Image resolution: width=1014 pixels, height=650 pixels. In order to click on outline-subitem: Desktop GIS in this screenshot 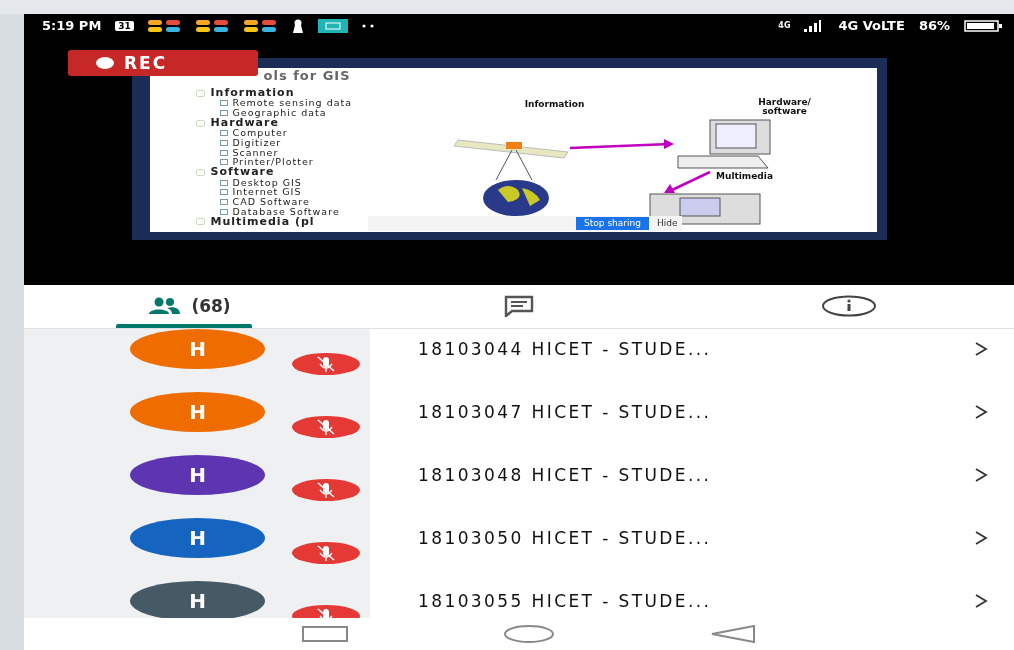, I will do `click(267, 182)`.